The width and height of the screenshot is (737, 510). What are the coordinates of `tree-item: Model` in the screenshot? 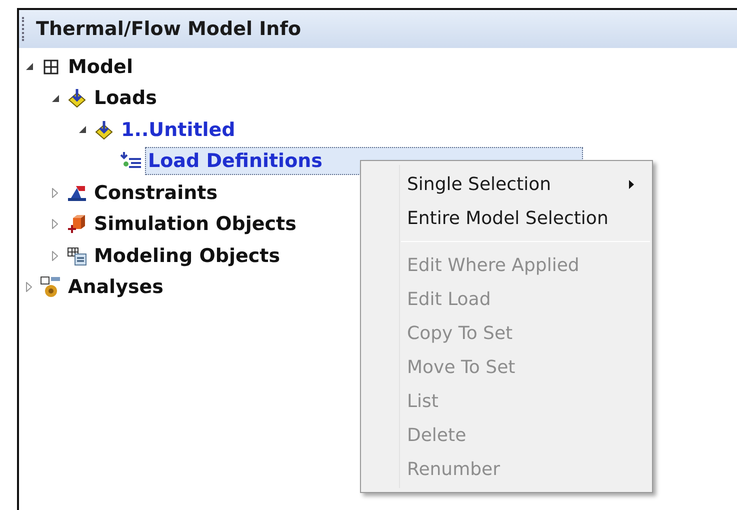 It's located at (100, 66).